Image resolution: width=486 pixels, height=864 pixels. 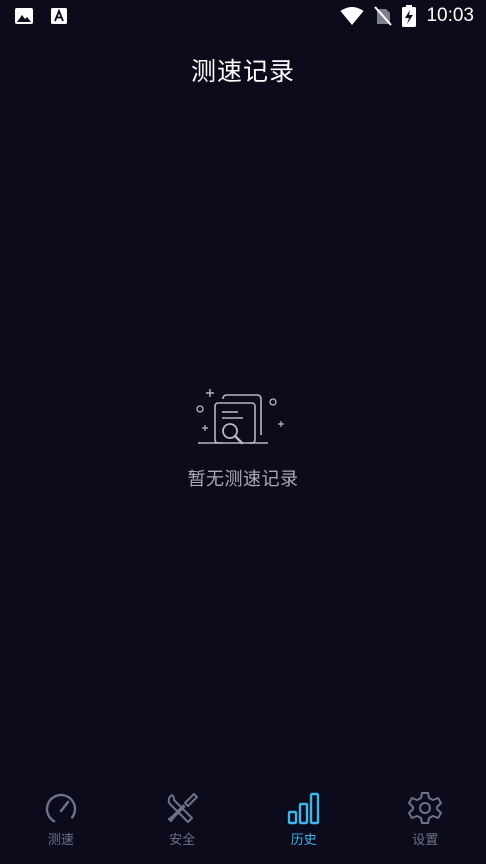 I want to click on status-bar: 10:03, so click(x=243, y=17).